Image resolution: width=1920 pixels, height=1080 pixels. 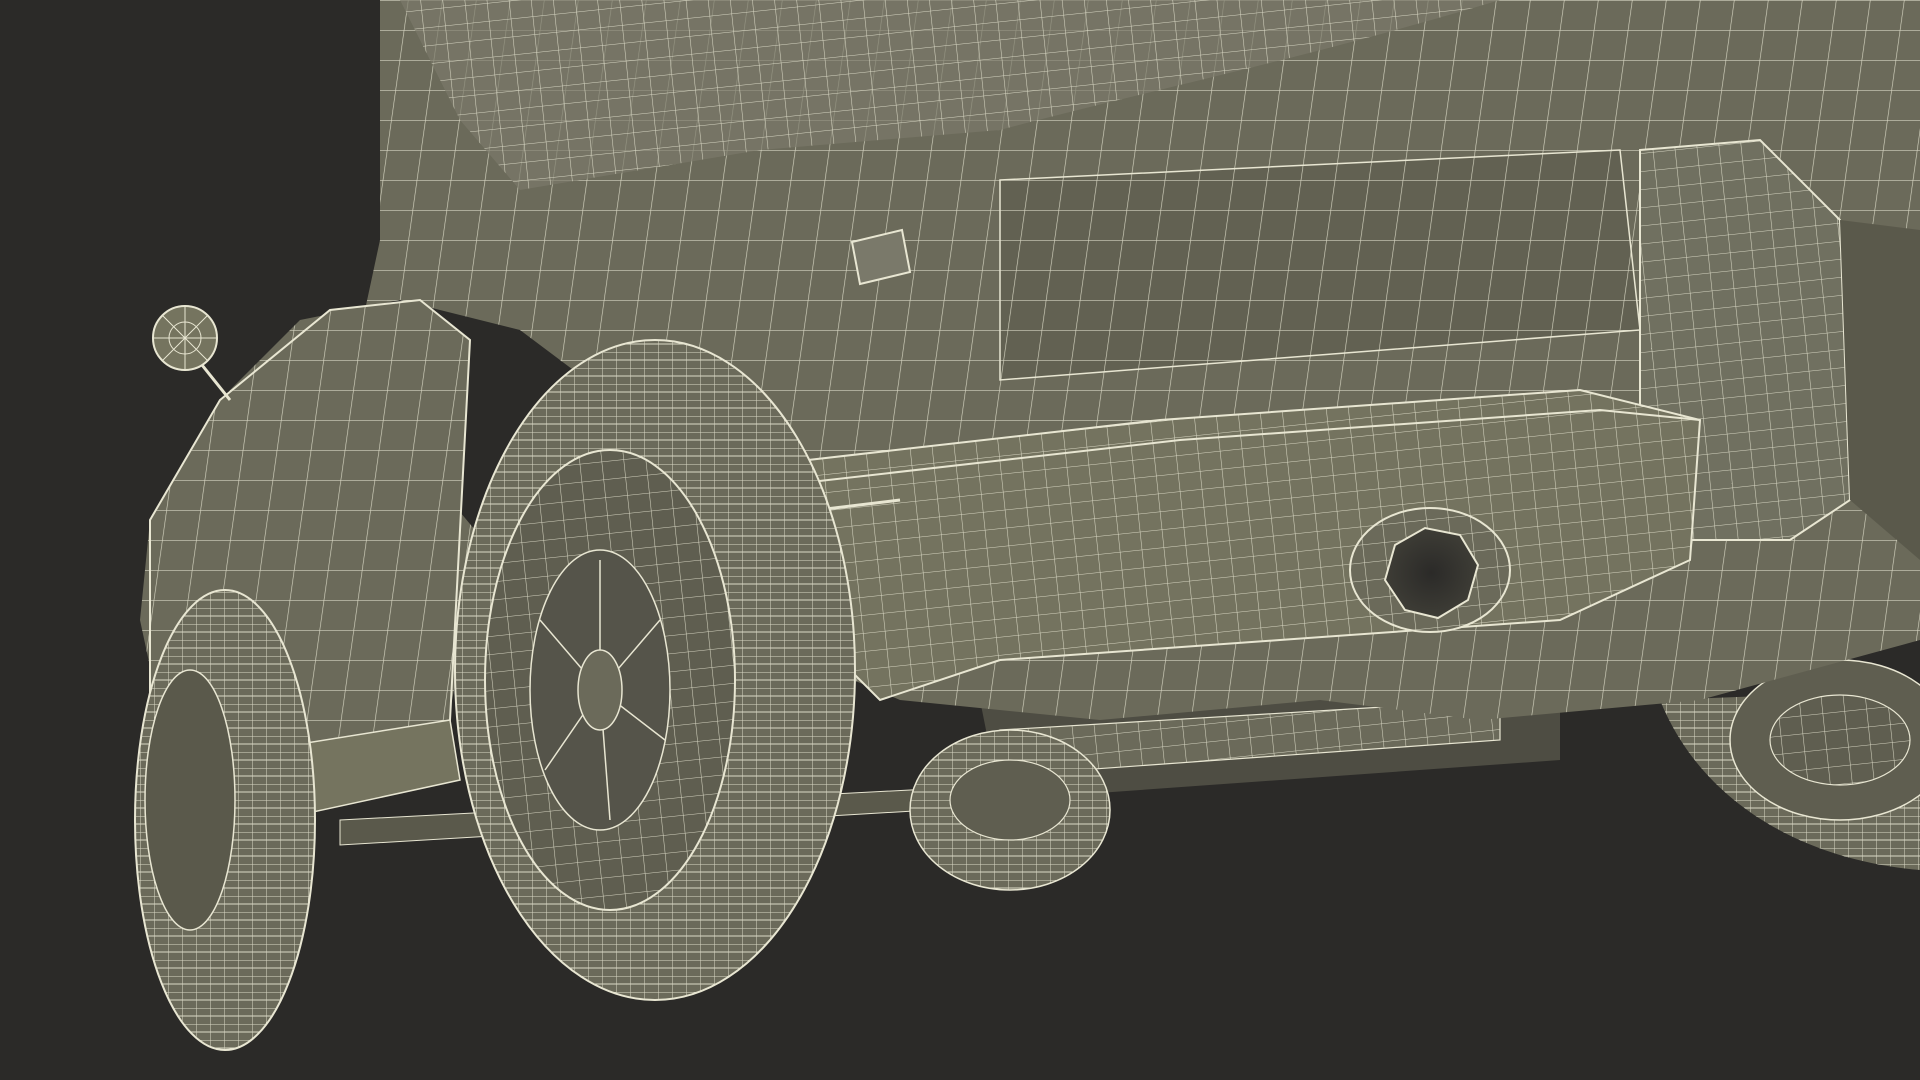 What do you see at coordinates (1430, 570) in the screenshot?
I see `exhaust-tip` at bounding box center [1430, 570].